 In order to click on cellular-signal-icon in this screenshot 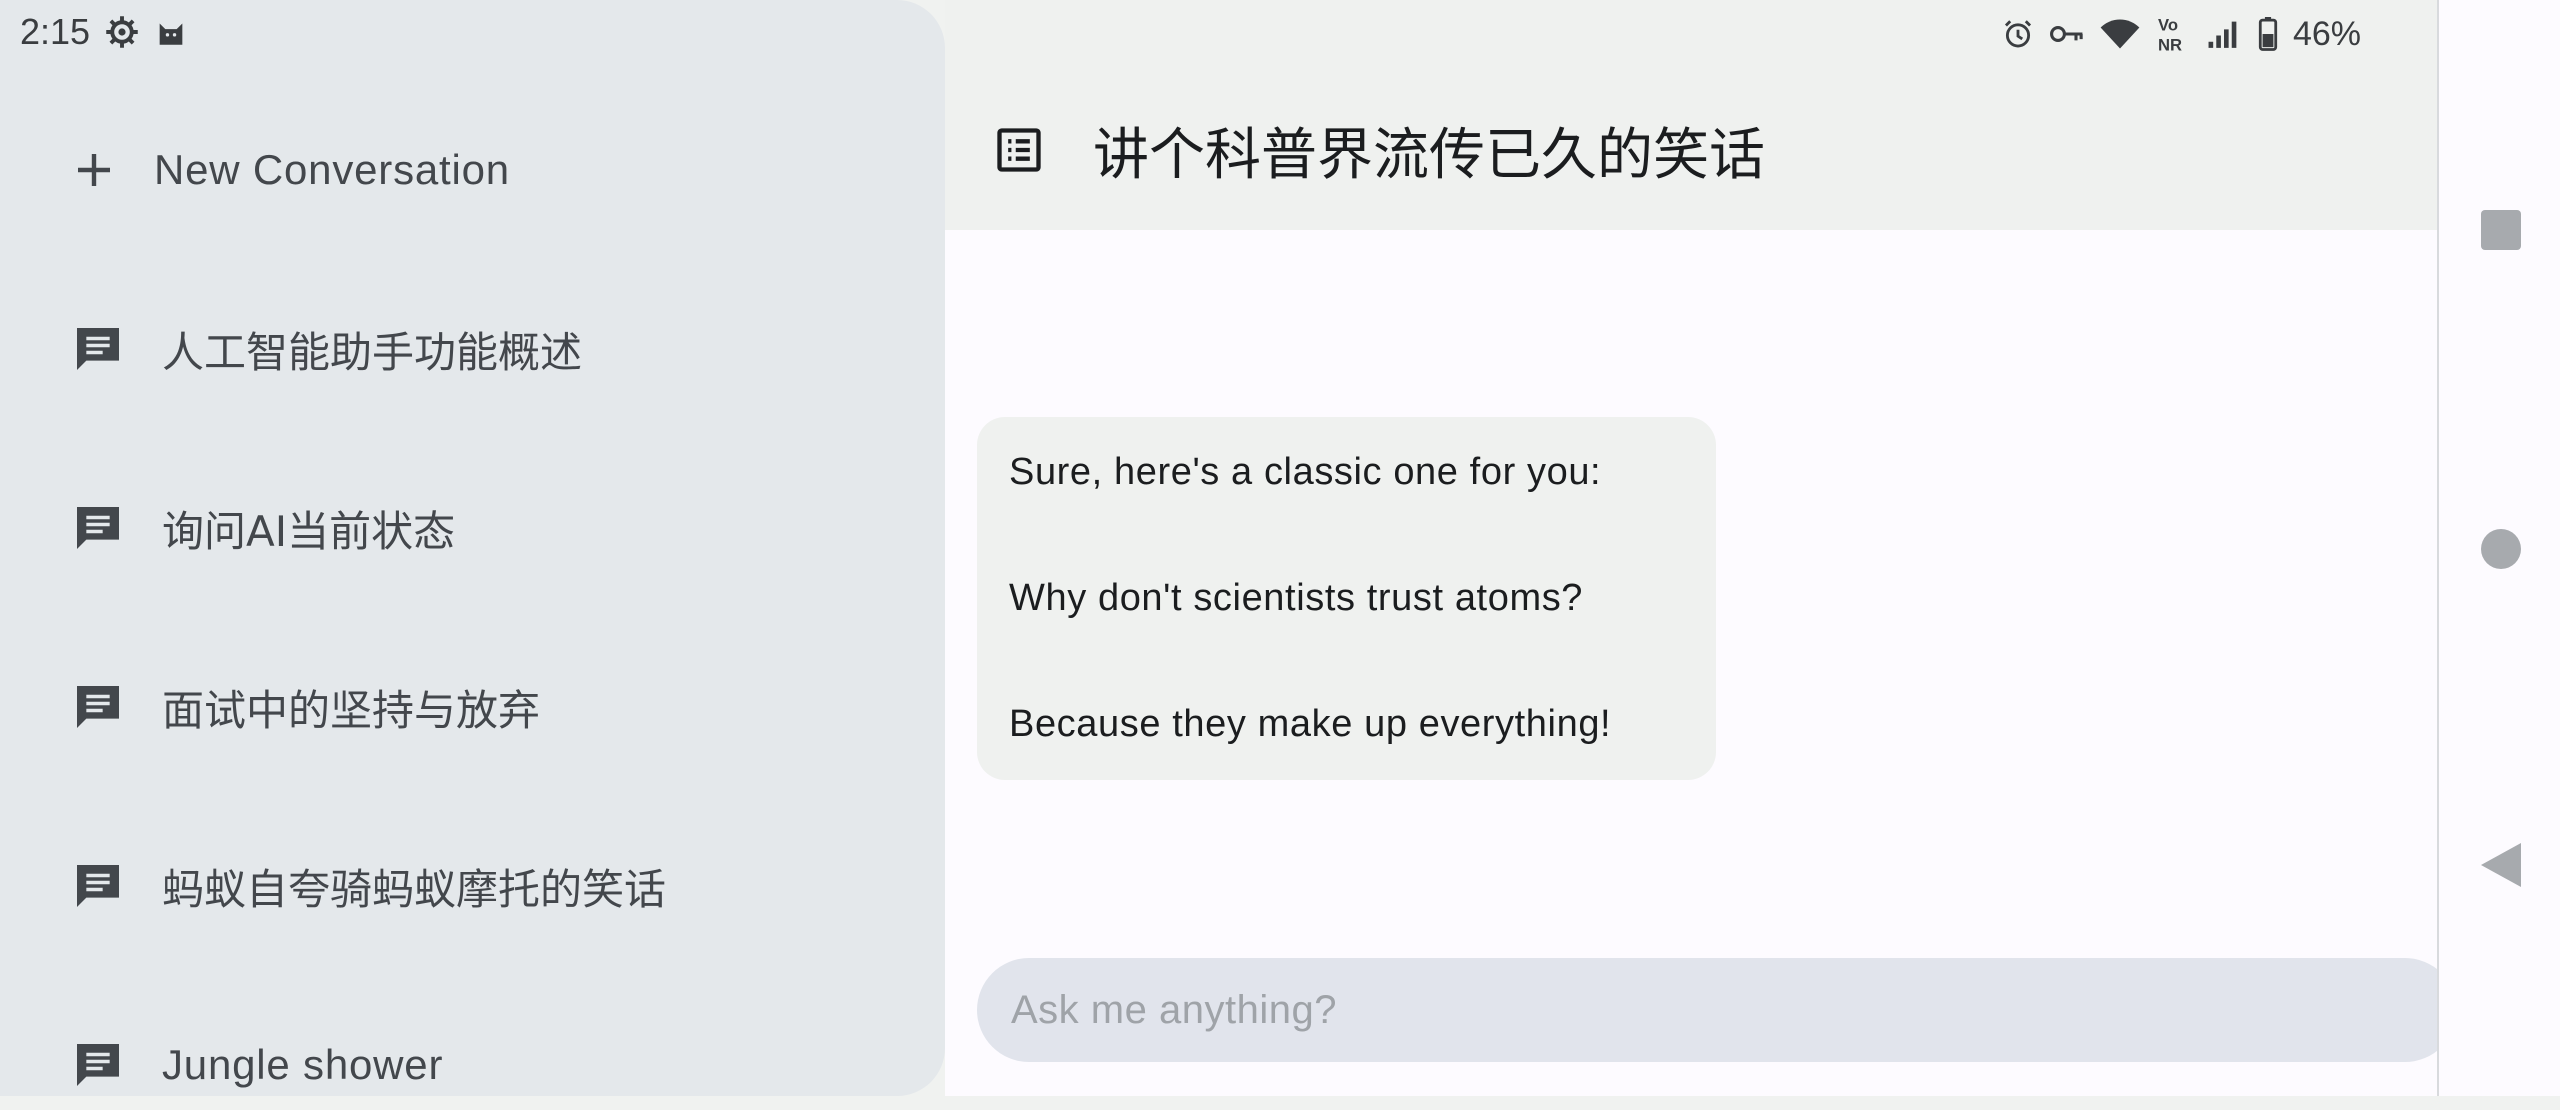, I will do `click(2224, 34)`.